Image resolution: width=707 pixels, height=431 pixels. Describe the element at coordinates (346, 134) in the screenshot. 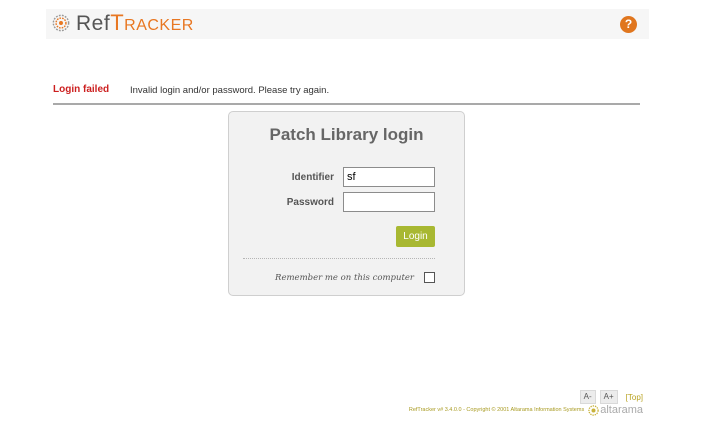

I see `login-title: Patch Library login` at that location.